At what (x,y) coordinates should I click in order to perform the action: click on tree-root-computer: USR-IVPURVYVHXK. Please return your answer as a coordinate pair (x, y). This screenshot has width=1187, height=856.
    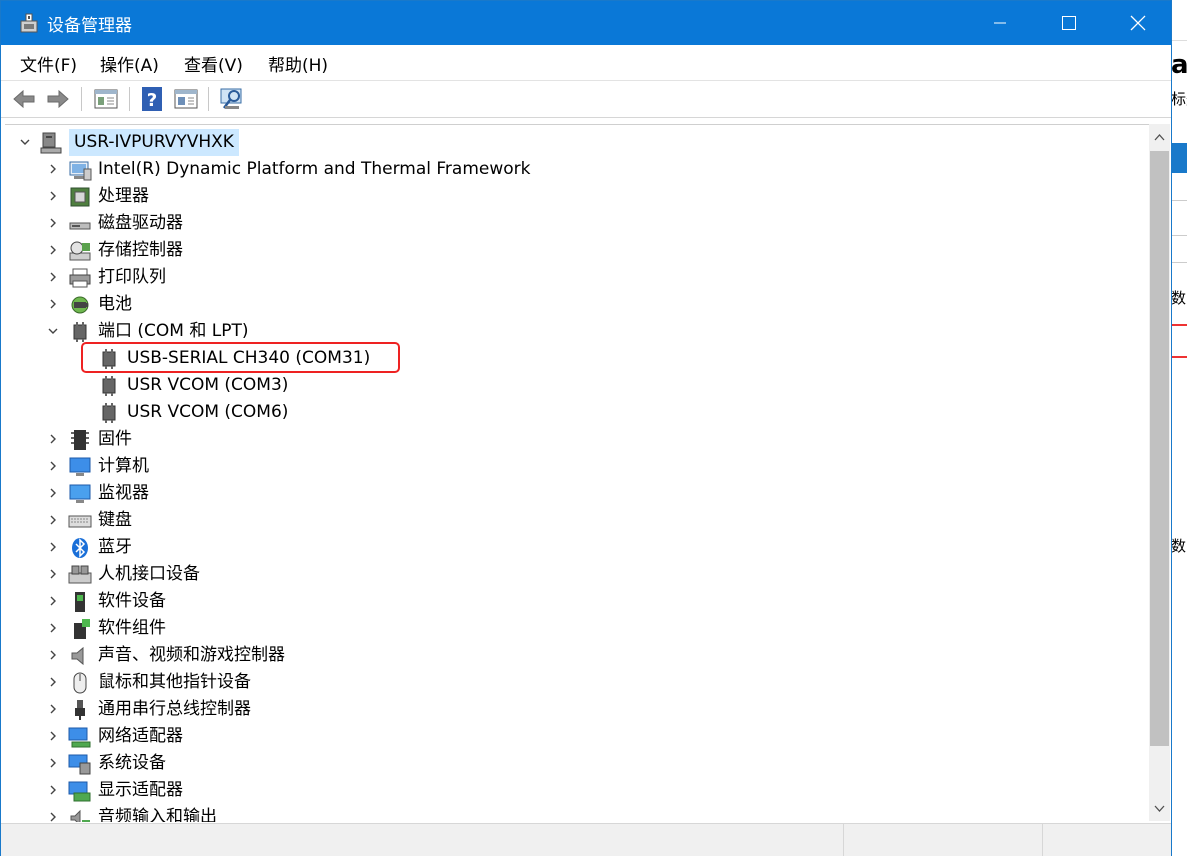
    Looking at the image, I should click on (575, 142).